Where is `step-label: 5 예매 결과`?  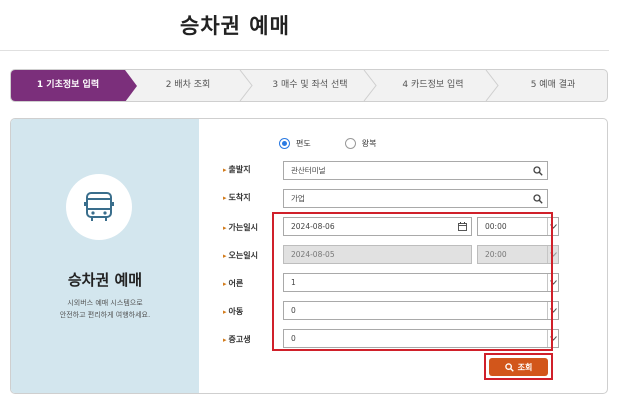 step-label: 5 예매 결과 is located at coordinates (553, 85).